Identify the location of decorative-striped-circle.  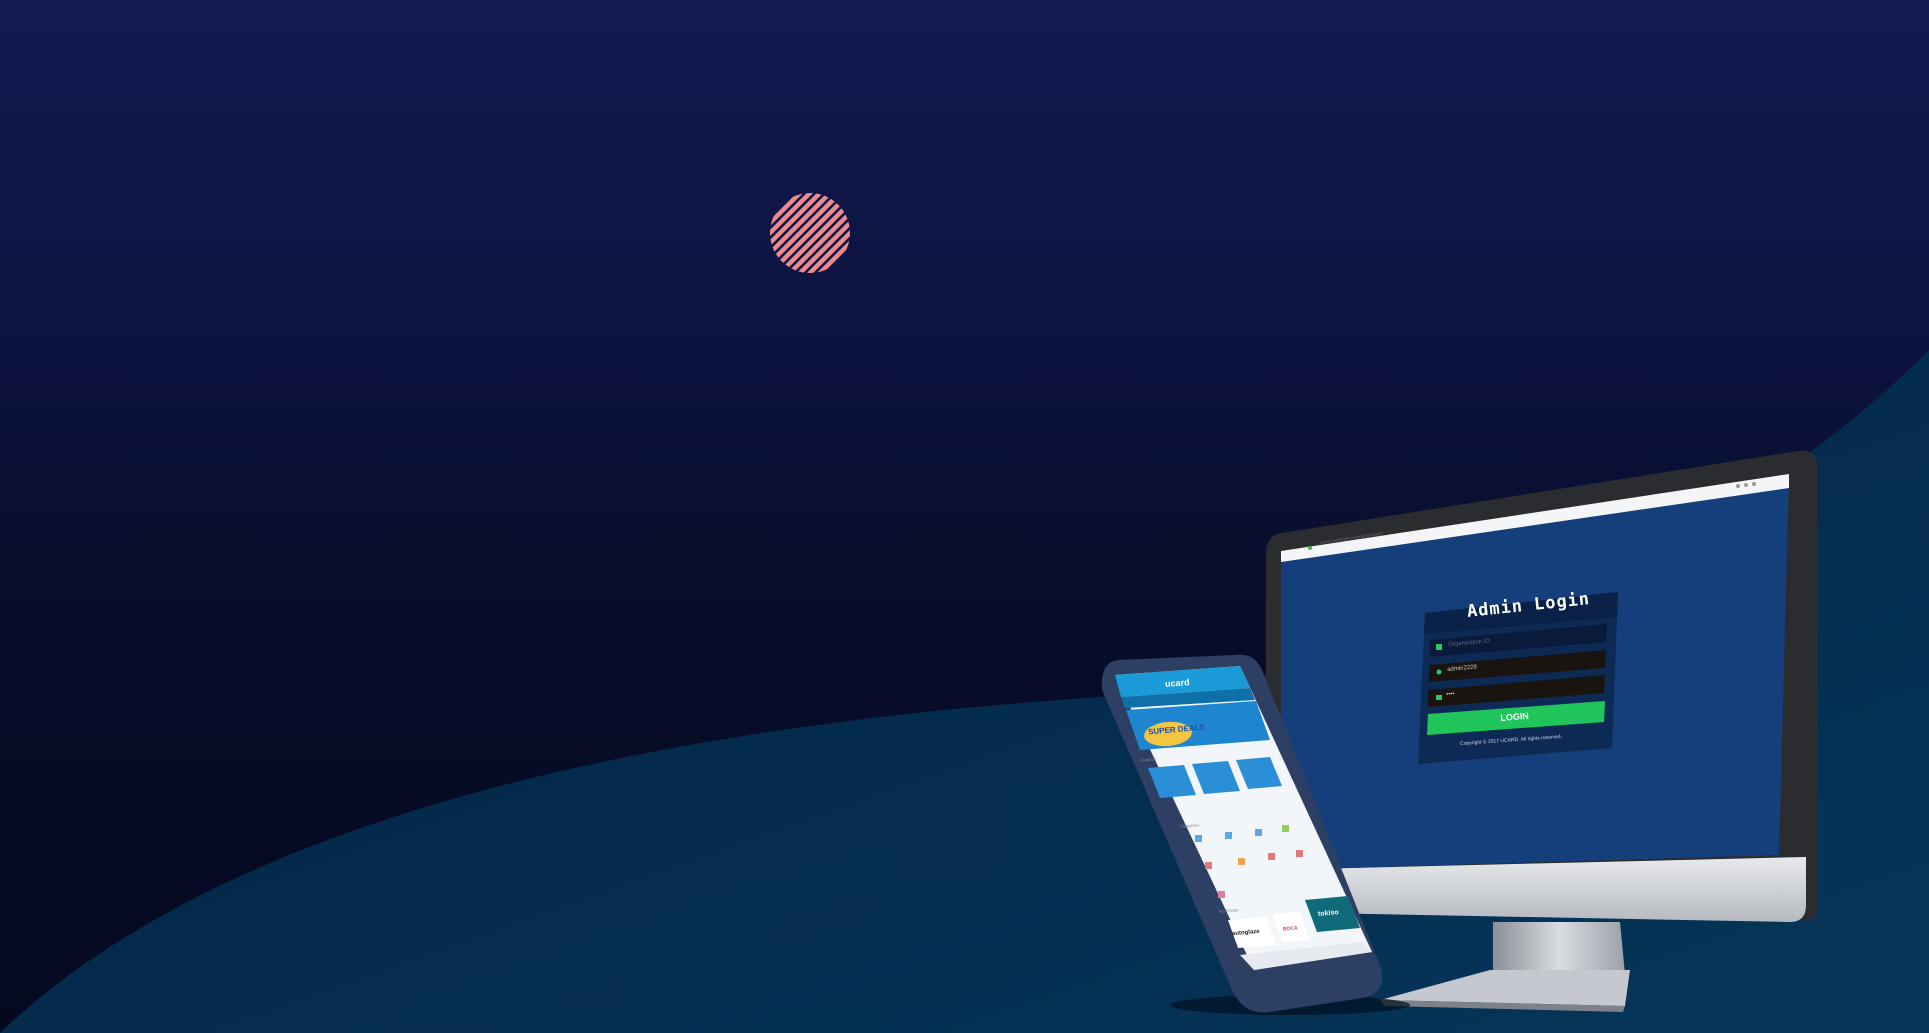
(810, 233).